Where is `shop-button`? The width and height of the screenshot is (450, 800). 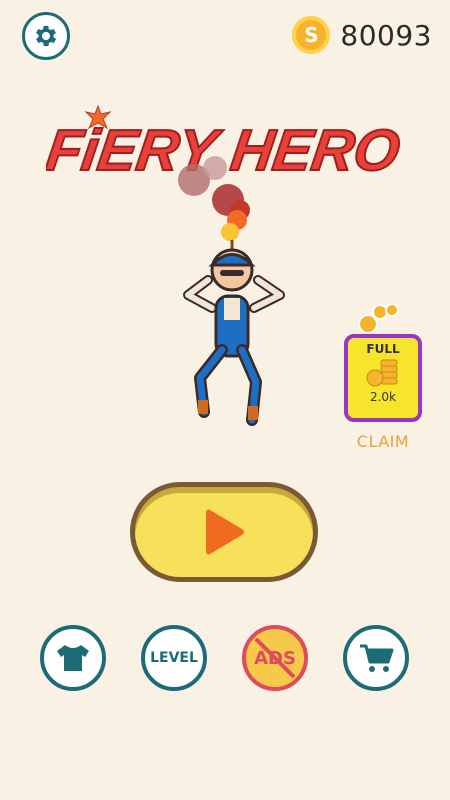
shop-button is located at coordinates (376, 658).